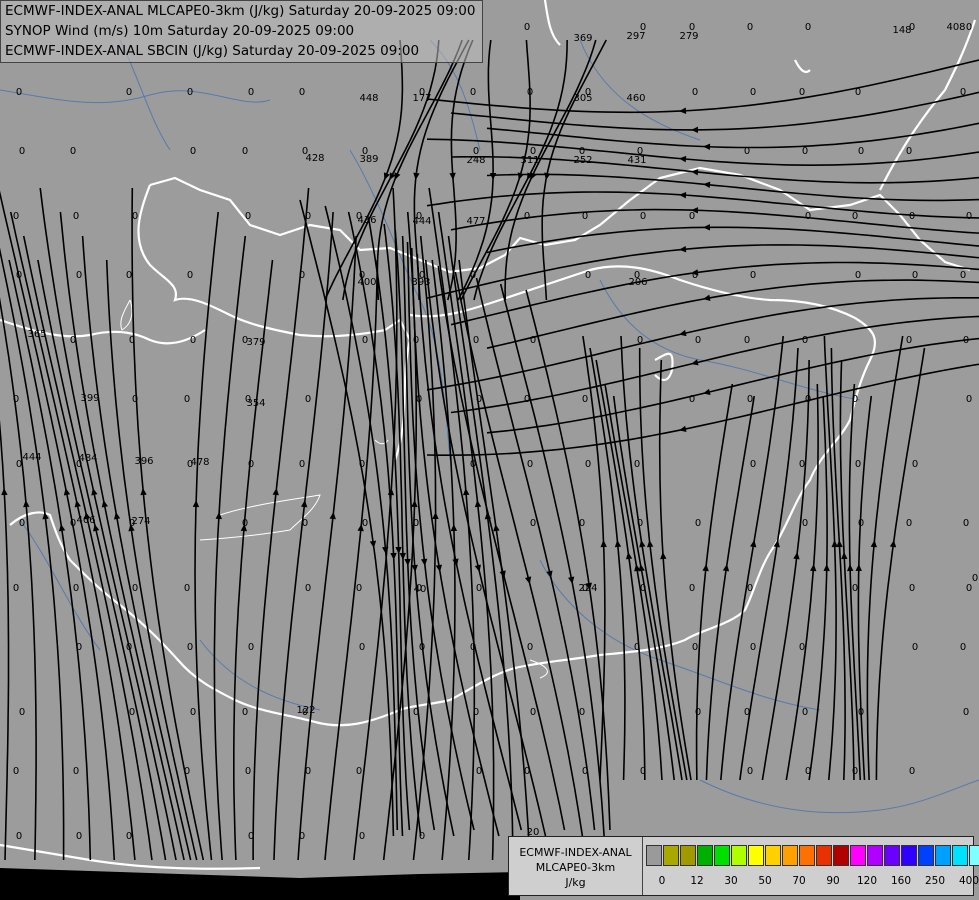 This screenshot has height=900, width=979. I want to click on legend-title: ECMWF-INDEX-ANAL MLCAPE0-3km J/kg, so click(576, 866).